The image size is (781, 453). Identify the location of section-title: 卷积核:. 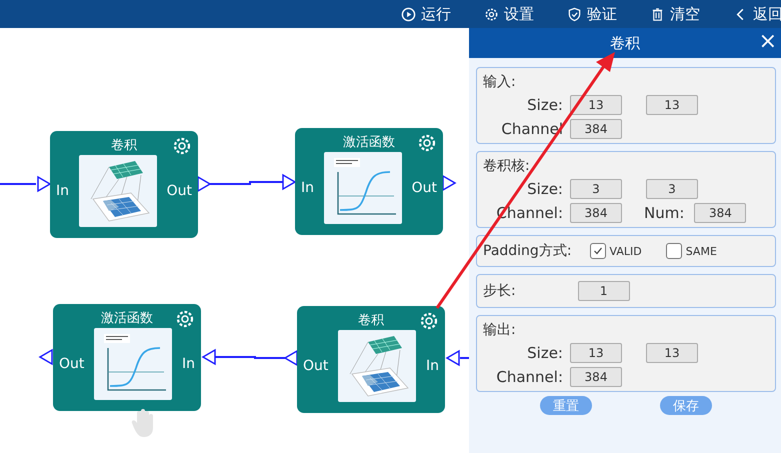
(507, 166).